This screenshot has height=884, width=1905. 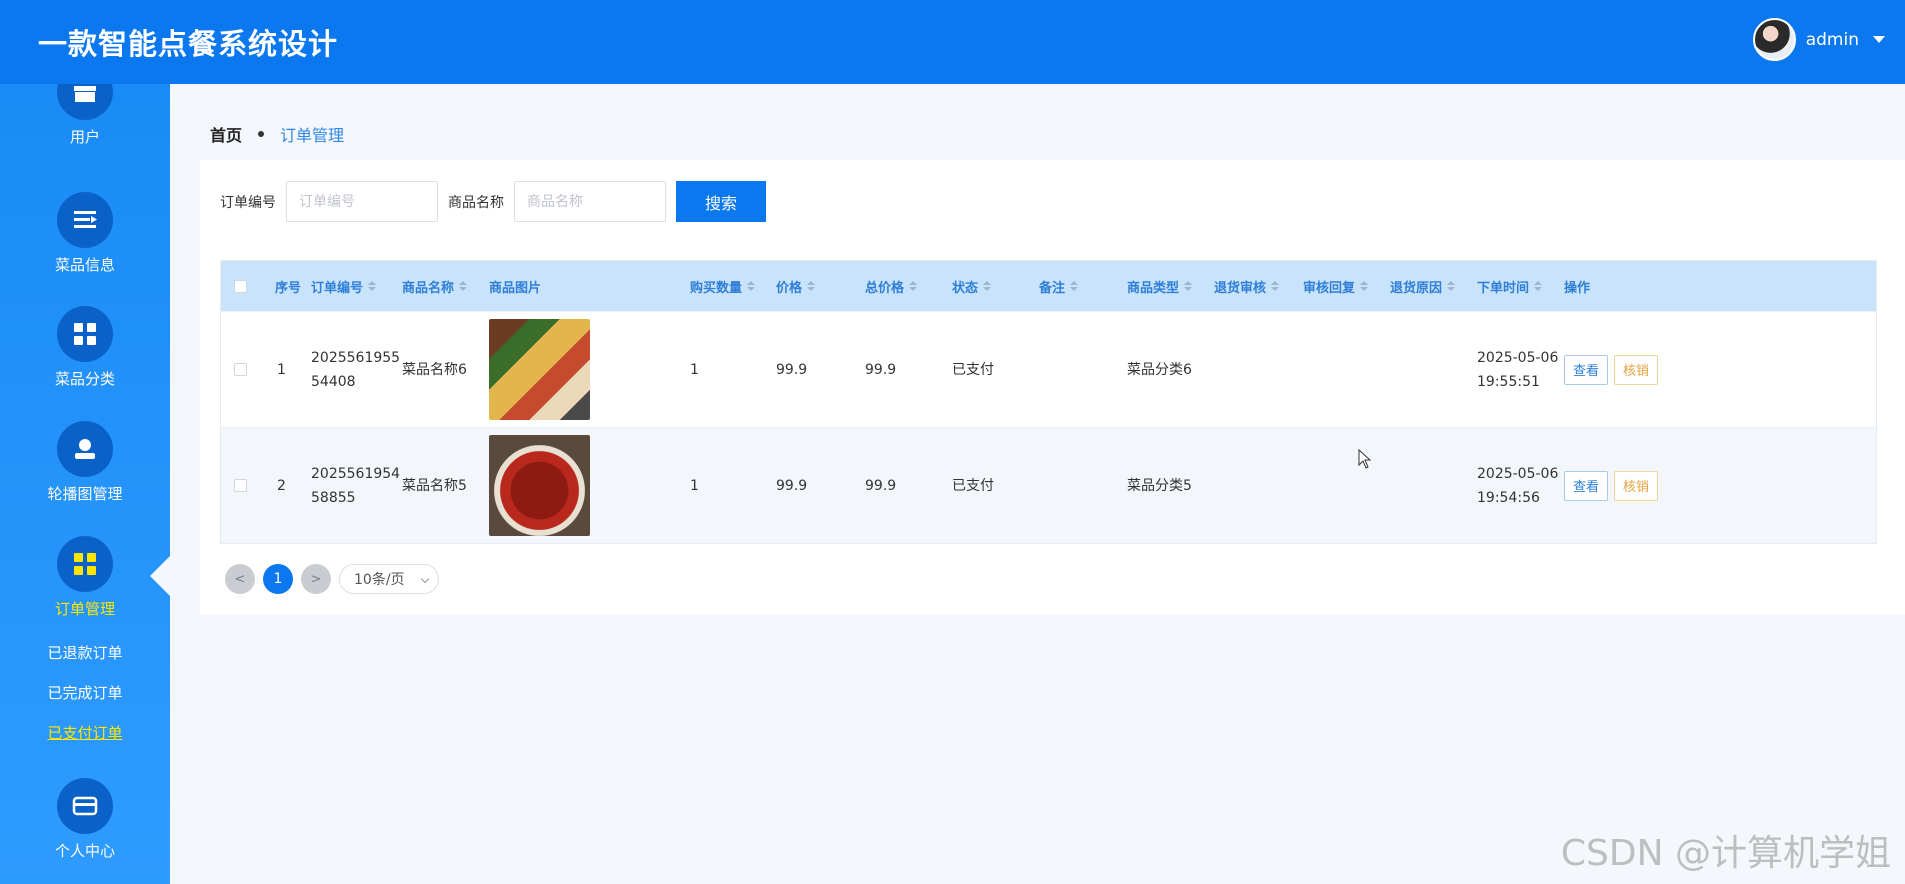 I want to click on order-no-label: 订单编号, so click(x=248, y=202).